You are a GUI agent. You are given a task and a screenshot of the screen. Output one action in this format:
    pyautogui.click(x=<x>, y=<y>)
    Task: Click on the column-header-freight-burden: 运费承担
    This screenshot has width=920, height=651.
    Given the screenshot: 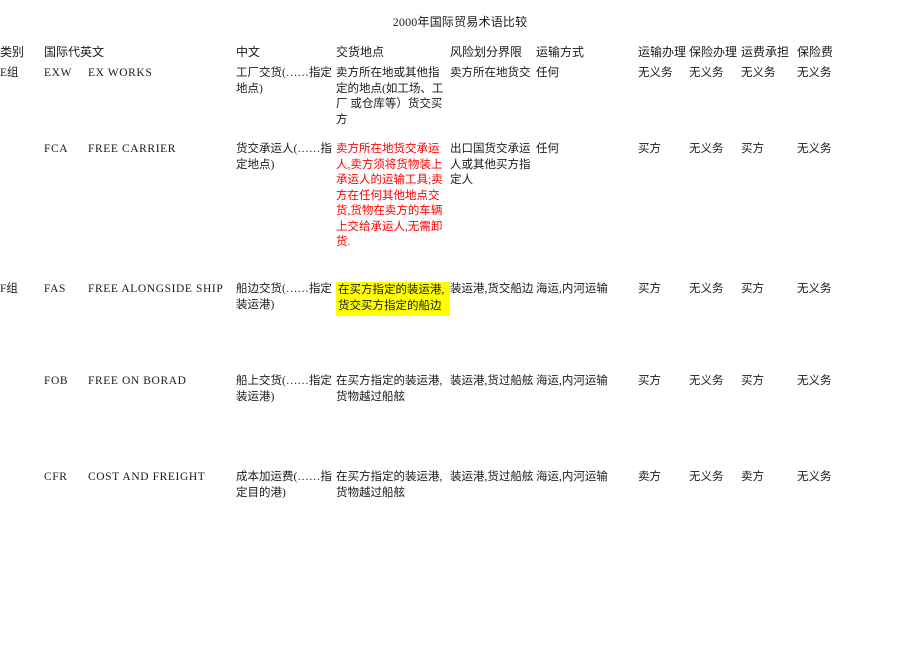 What is the action you would take?
    pyautogui.click(x=765, y=52)
    